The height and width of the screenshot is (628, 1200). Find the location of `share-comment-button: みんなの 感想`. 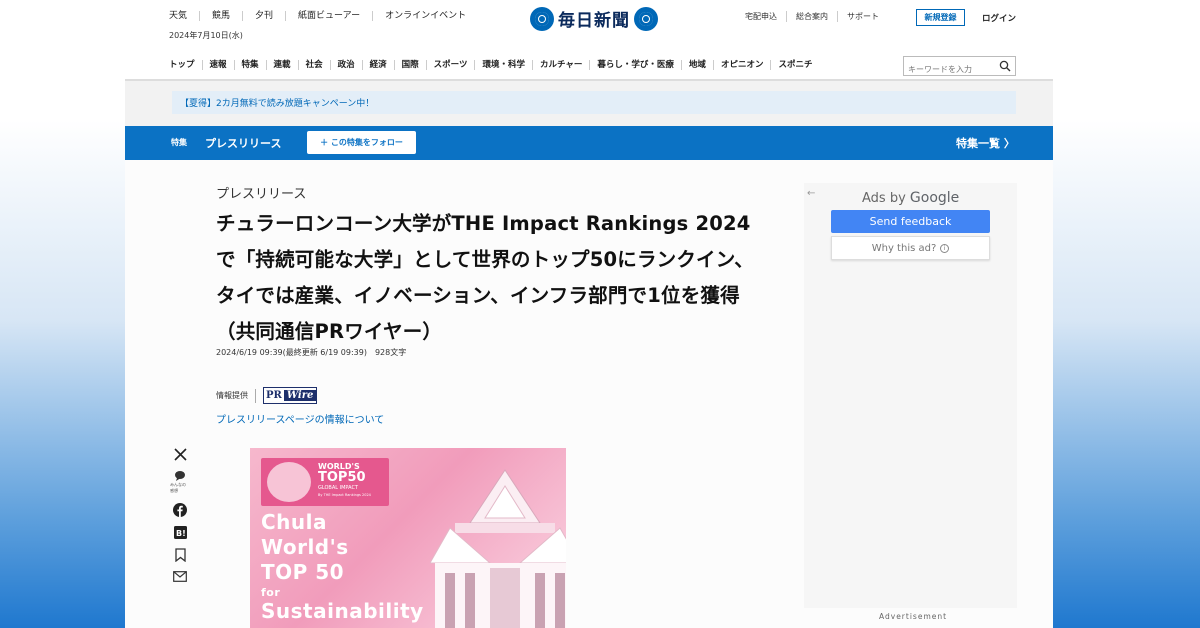

share-comment-button: みんなの 感想 is located at coordinates (180, 482).